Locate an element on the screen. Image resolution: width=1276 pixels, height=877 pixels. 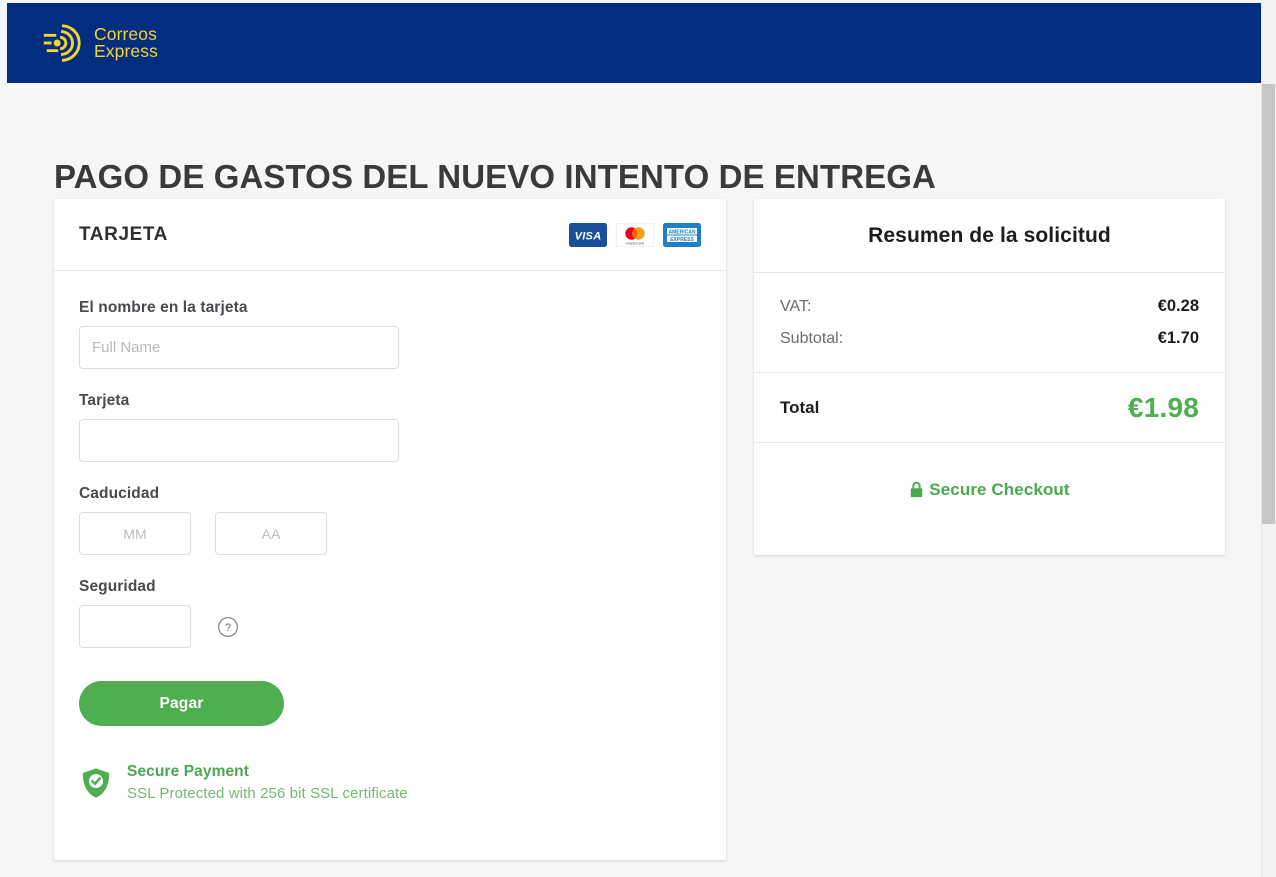
svg-text: mastercard is located at coordinates (635, 243).